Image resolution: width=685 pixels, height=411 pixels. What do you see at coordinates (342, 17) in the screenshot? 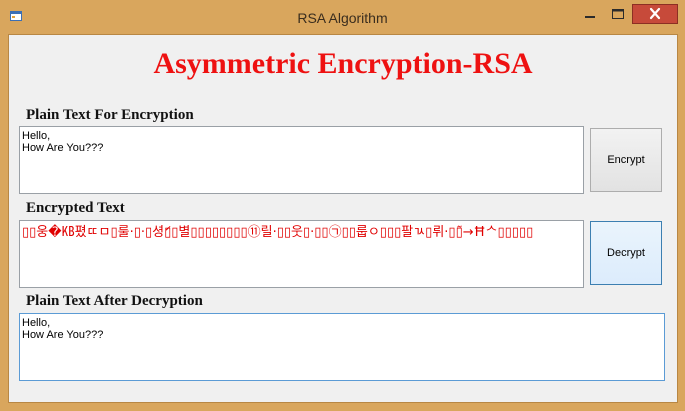
I see `title-bar: RSA Algorithm` at bounding box center [342, 17].